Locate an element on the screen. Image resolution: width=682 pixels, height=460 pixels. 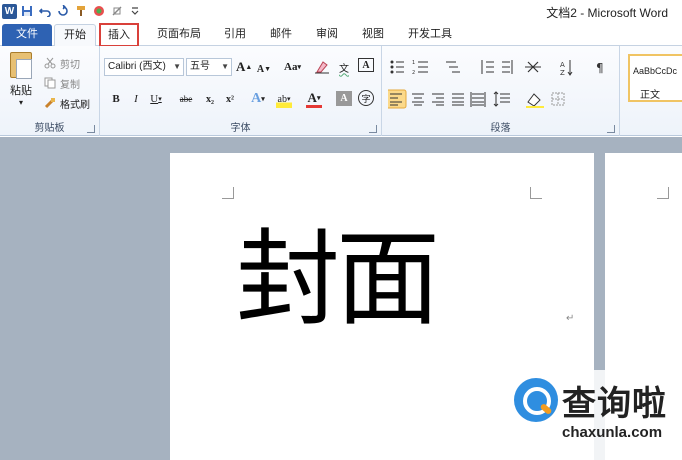
tab-home: 开始 is located at coordinates (75, 35).